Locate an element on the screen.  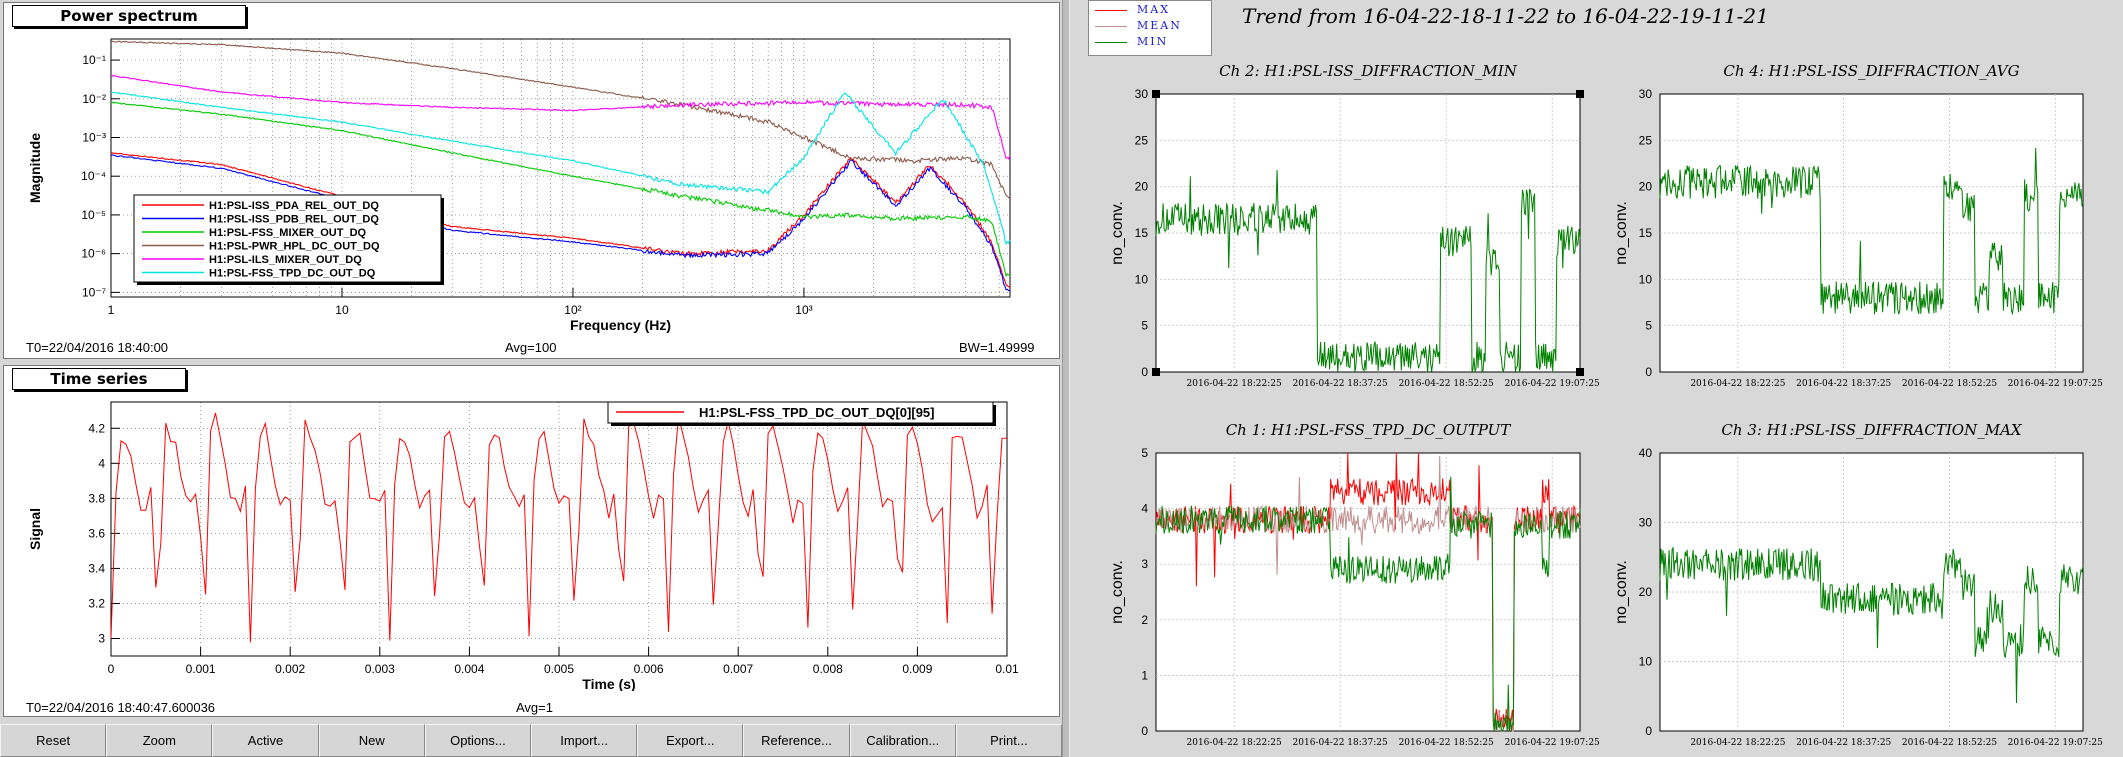
spectrum-ylabel: Magnitude is located at coordinates (35, 168).